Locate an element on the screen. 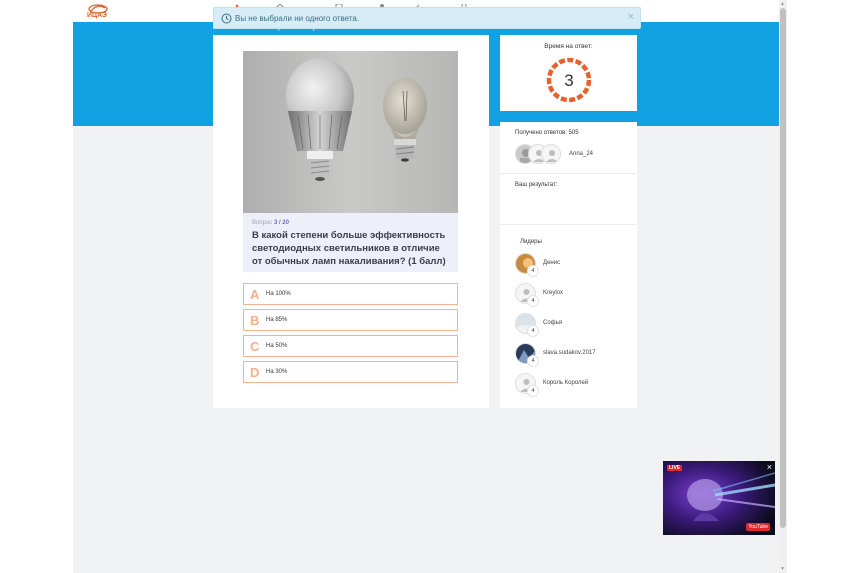  answer-text: На 85% is located at coordinates (277, 320).